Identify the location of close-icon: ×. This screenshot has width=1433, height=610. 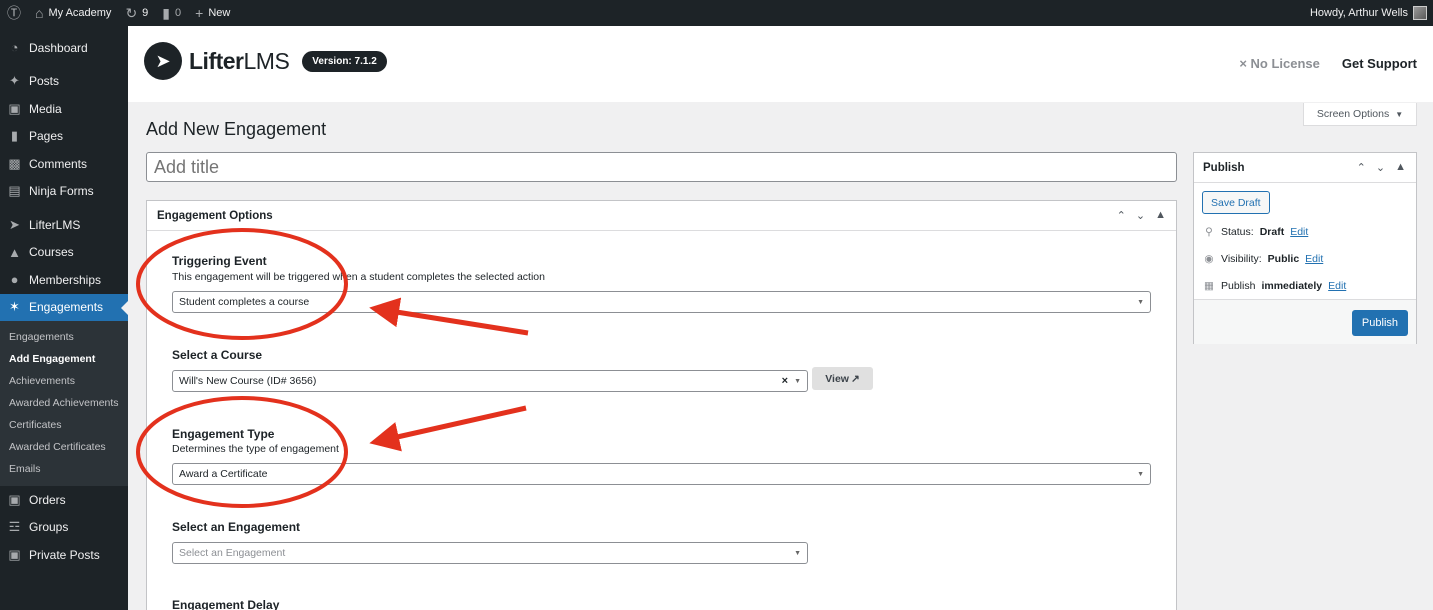
(1245, 63).